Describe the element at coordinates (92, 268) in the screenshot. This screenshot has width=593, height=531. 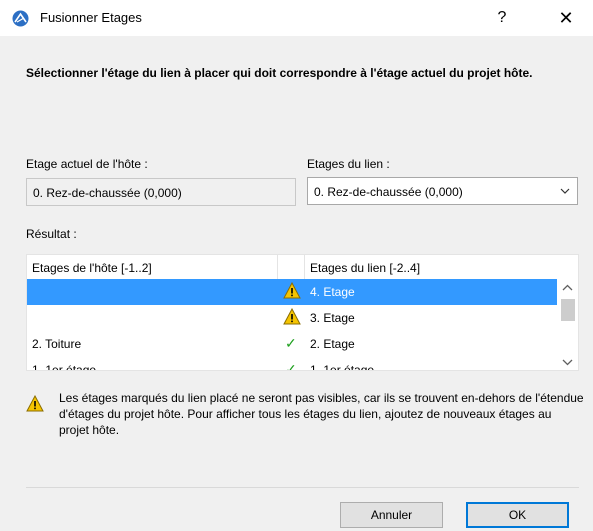
I see `column-header-host: Etages de l'hôte [-1..2]` at that location.